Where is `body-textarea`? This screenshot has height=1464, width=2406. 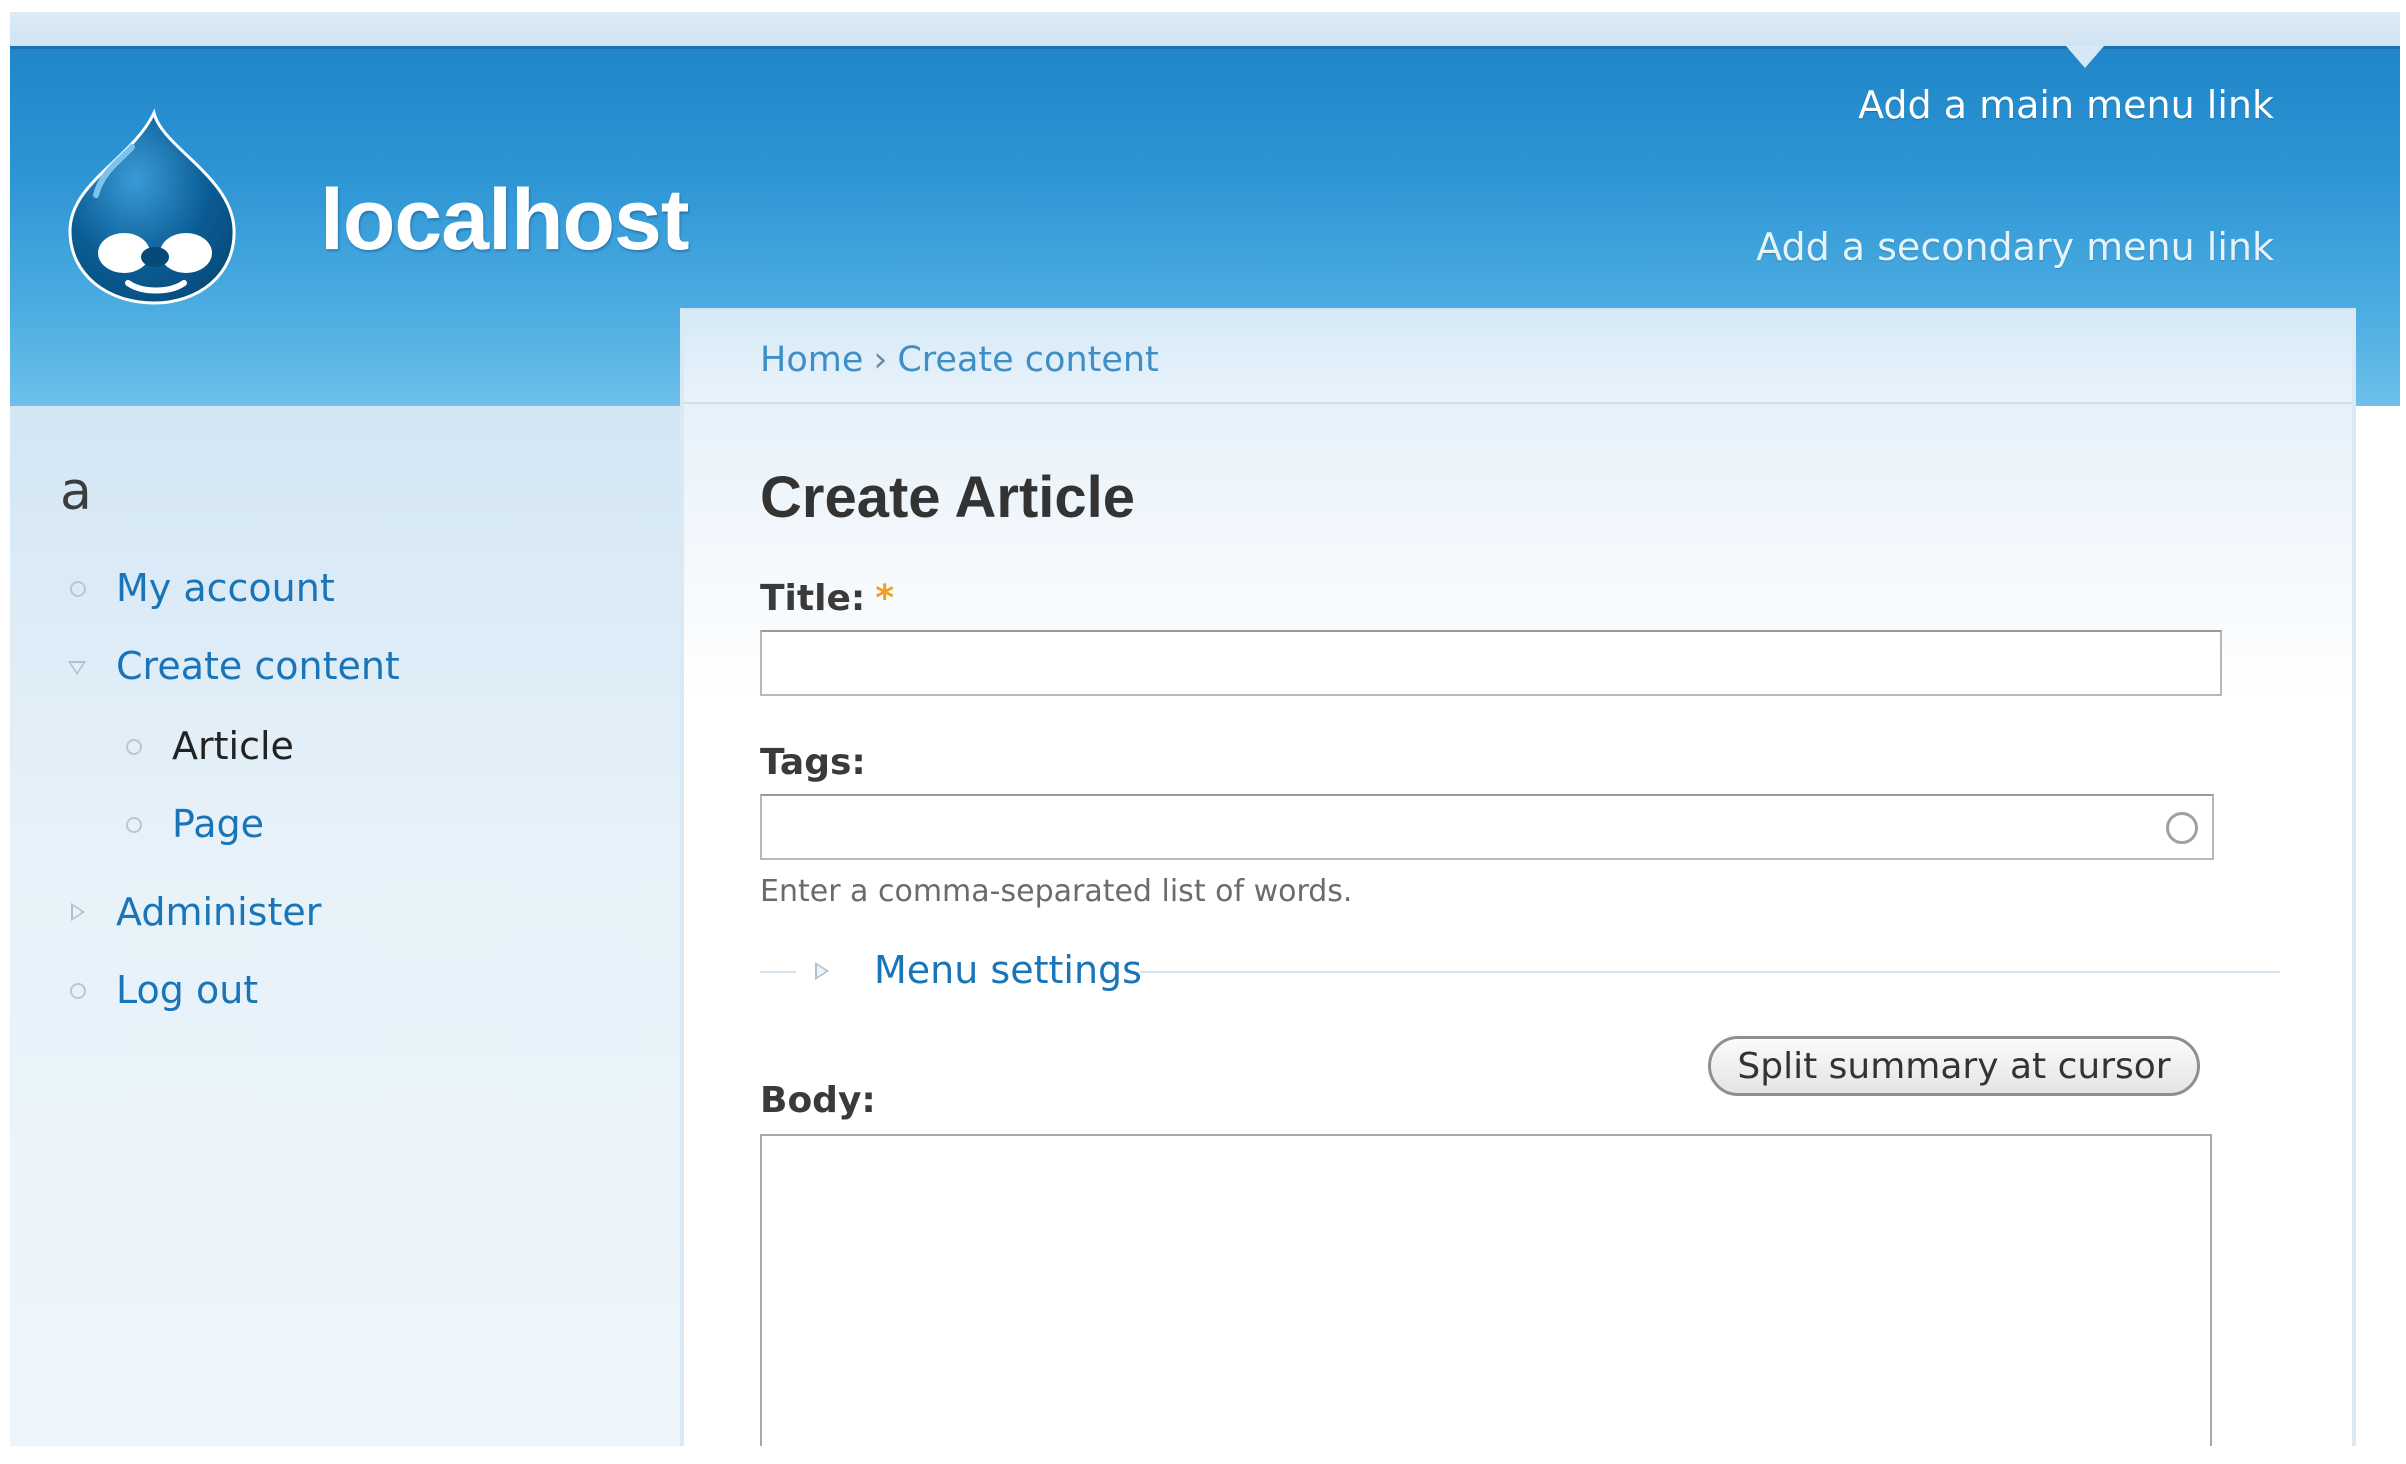 body-textarea is located at coordinates (1486, 1299).